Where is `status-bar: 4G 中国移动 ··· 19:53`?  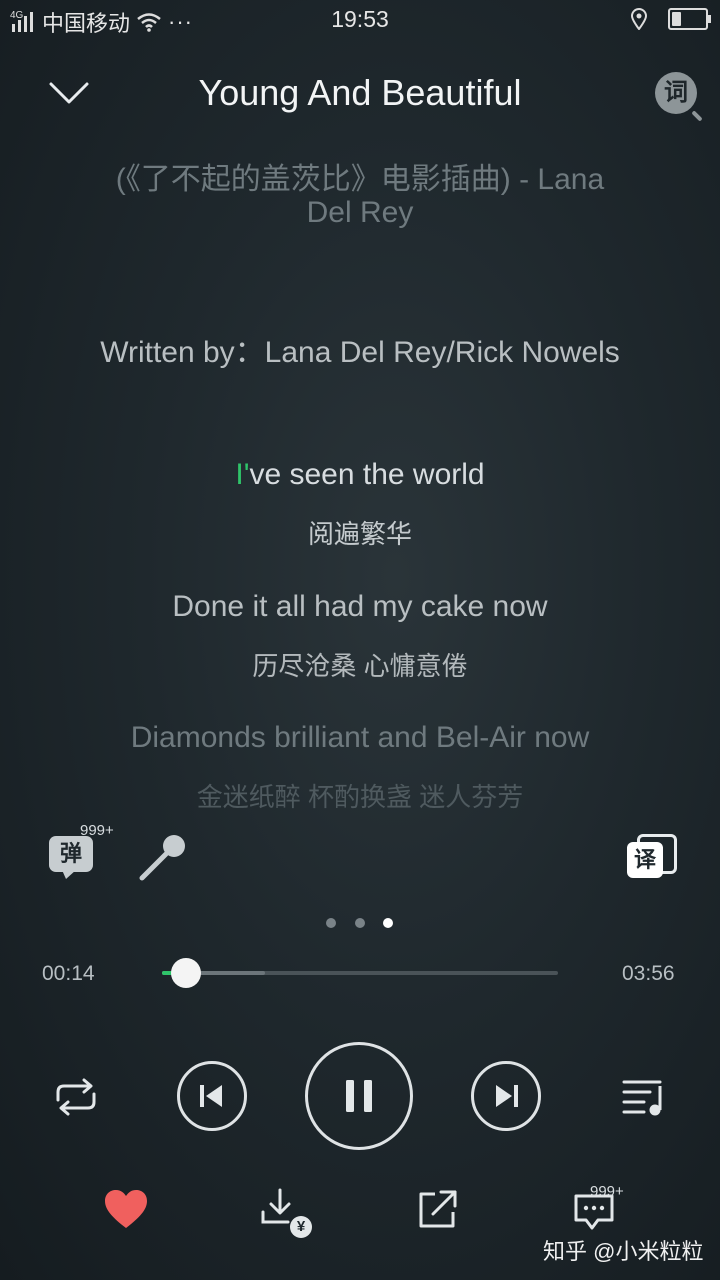 status-bar: 4G 中国移动 ··· 19:53 is located at coordinates (360, 20).